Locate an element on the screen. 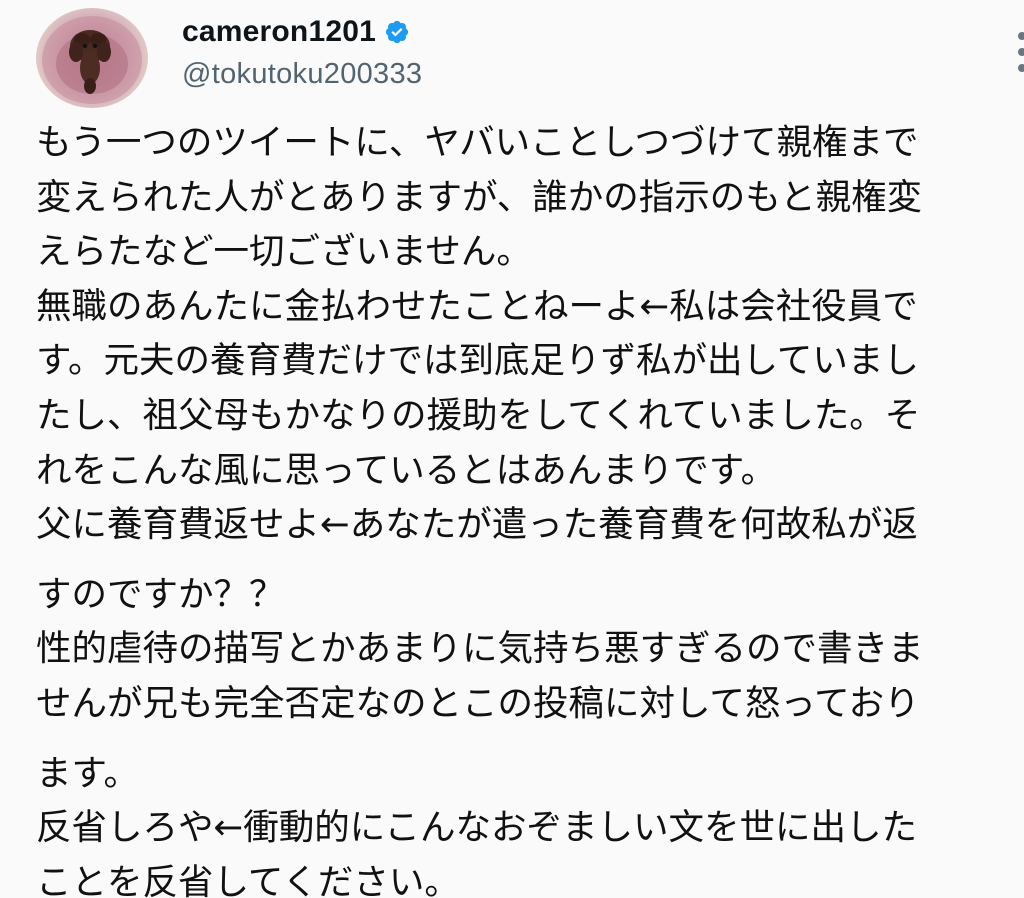 The width and height of the screenshot is (1024, 898). tweet-line: す。元夫の養育費だけでは到底足りず私が出していまし is located at coordinates (477, 361).